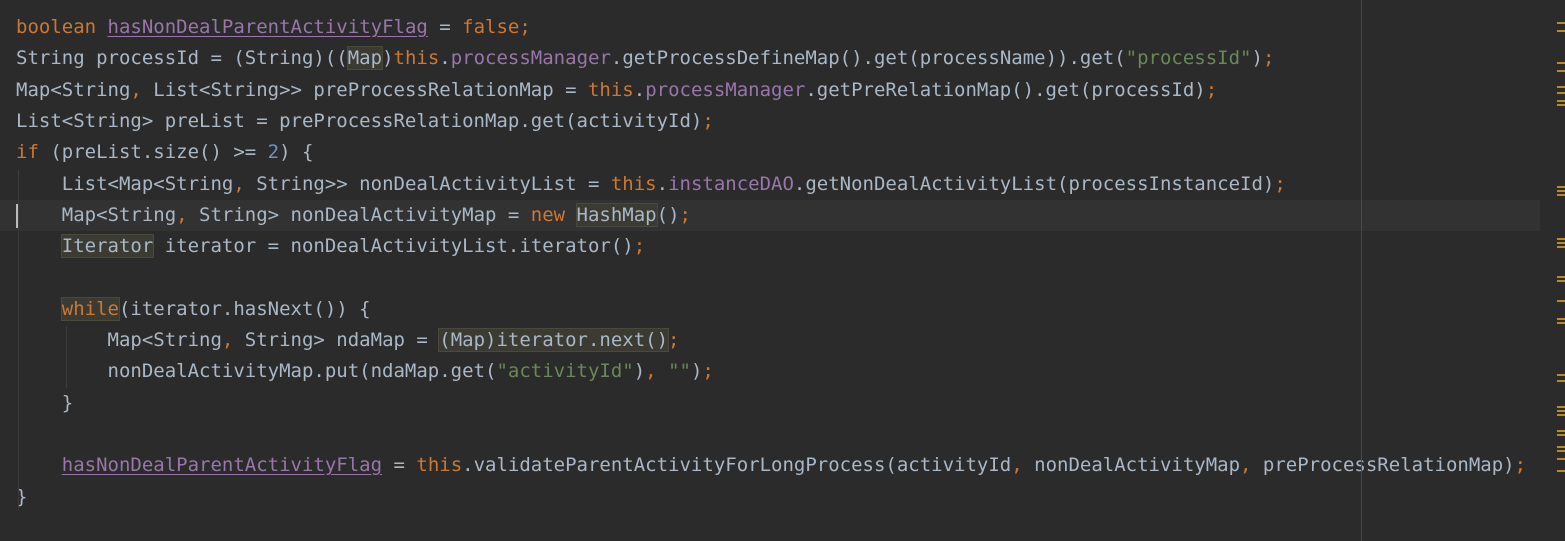 This screenshot has width=1565, height=541. What do you see at coordinates (125, 183) in the screenshot?
I see `code-token: List<Map<String` at bounding box center [125, 183].